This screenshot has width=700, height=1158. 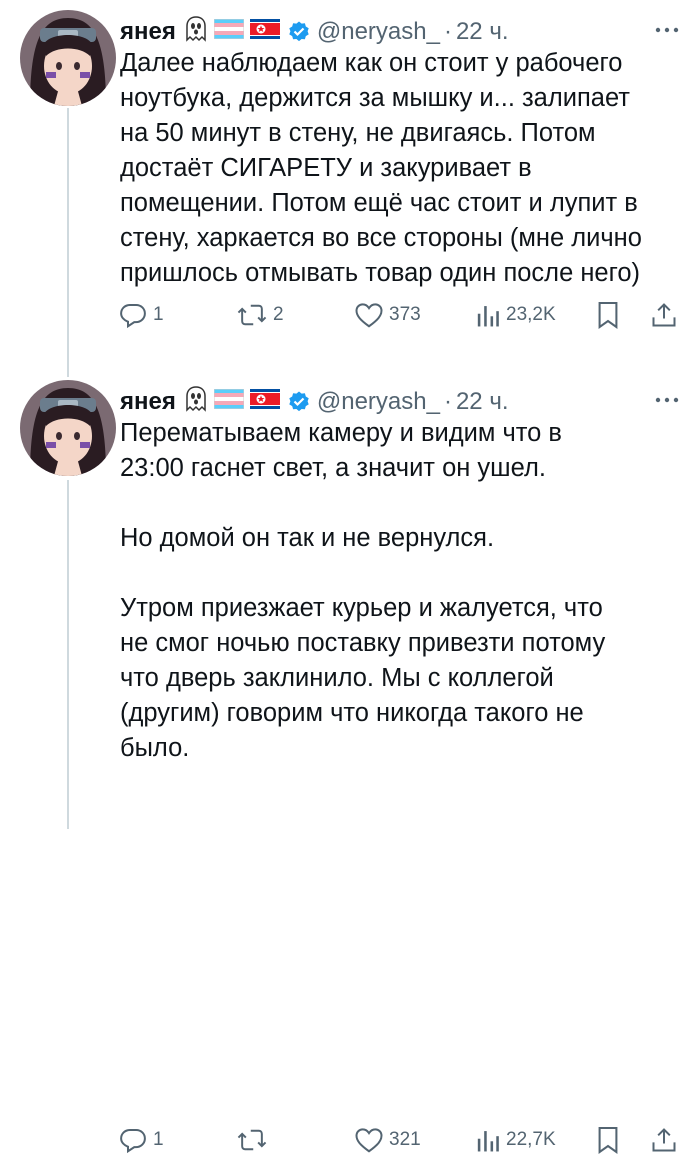 I want to click on retweet-button, so click(x=254, y=1140).